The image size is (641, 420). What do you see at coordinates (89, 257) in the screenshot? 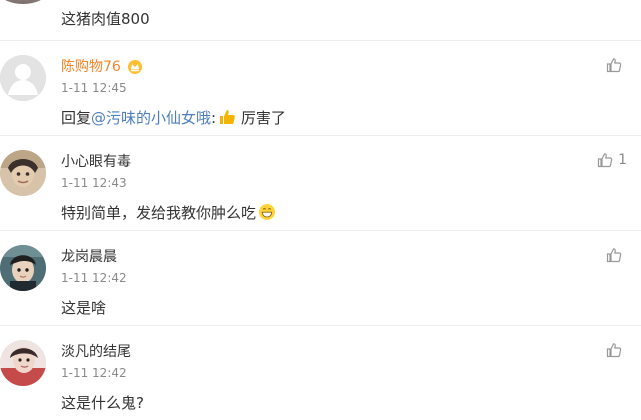
I see `username: 龙岗晨晨` at bounding box center [89, 257].